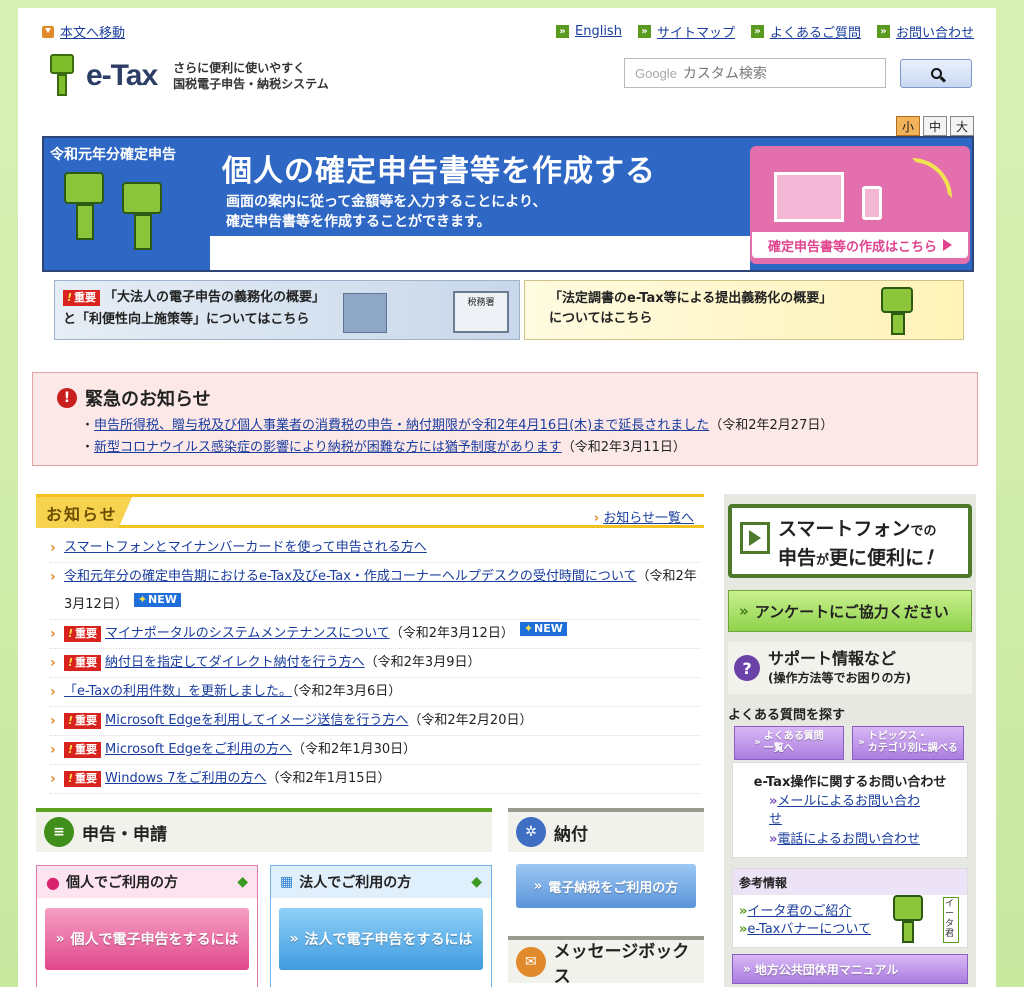 This screenshot has width=1024, height=987. What do you see at coordinates (621, 964) in the screenshot?
I see `message-title: メッセージボックス` at bounding box center [621, 964].